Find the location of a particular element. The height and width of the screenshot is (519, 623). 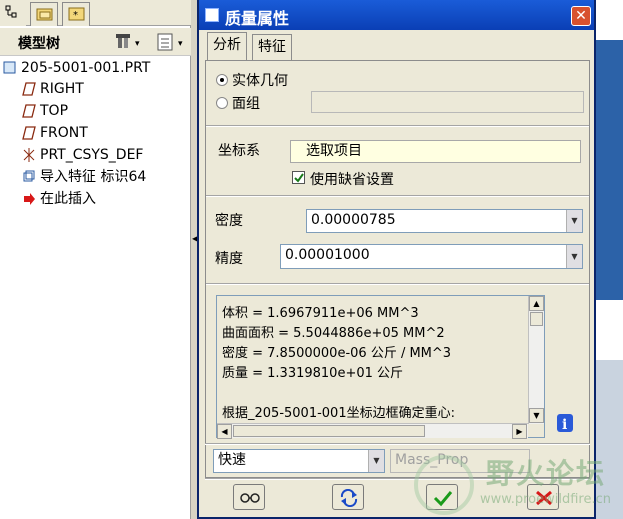

scroll-right-icon: ▶ is located at coordinates (519, 431).